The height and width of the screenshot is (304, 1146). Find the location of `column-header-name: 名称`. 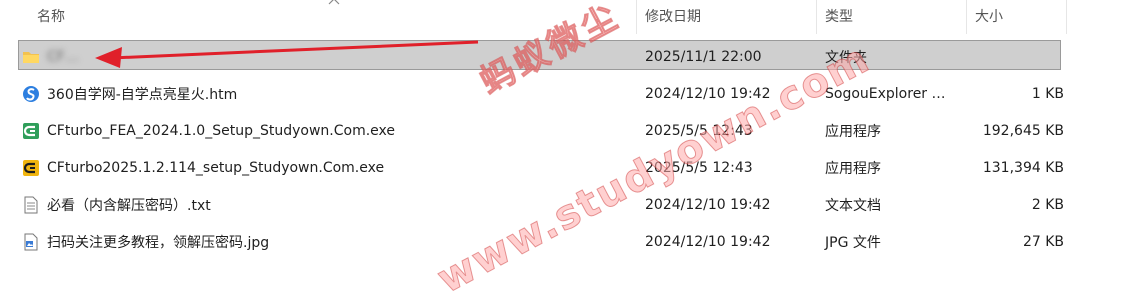

column-header-name: 名称 is located at coordinates (318, 17).